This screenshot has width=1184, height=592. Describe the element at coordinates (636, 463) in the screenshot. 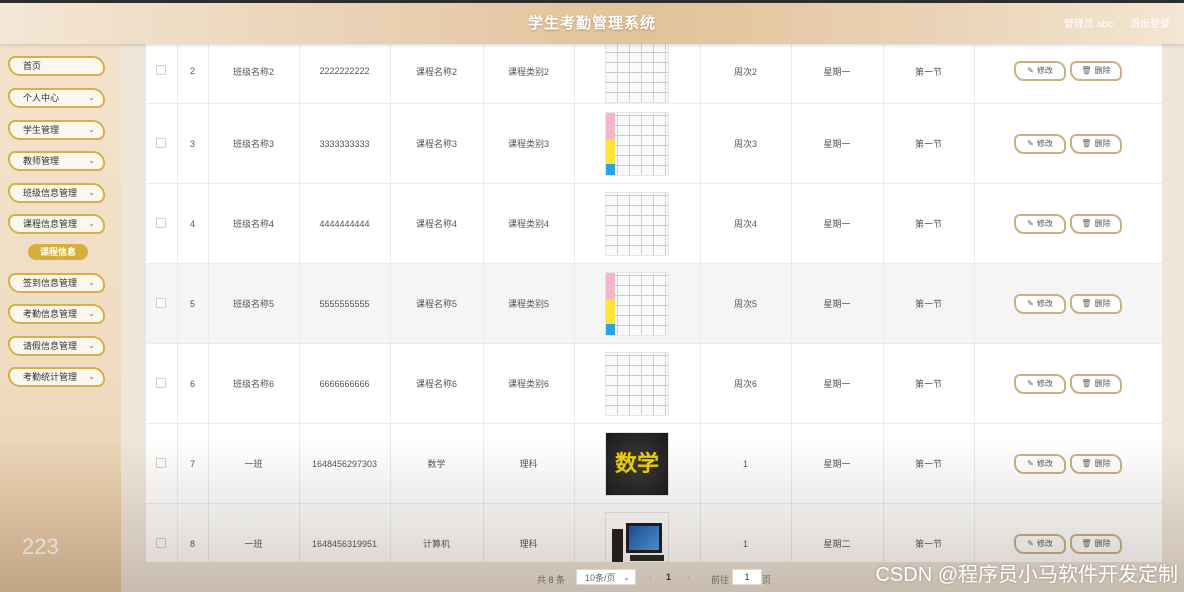

I see `course-image-text: 数学` at that location.